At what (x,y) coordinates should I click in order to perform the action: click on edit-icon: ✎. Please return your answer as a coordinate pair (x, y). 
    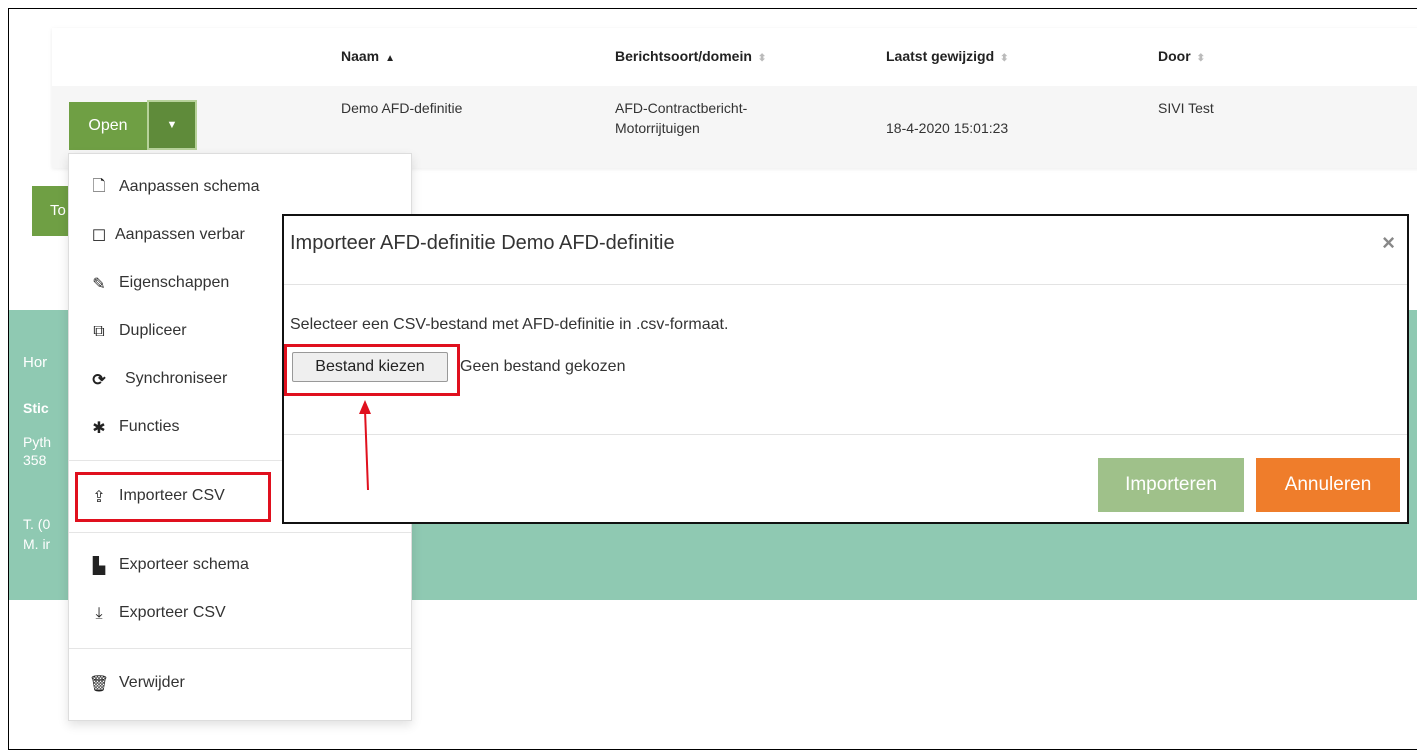
    Looking at the image, I should click on (99, 284).